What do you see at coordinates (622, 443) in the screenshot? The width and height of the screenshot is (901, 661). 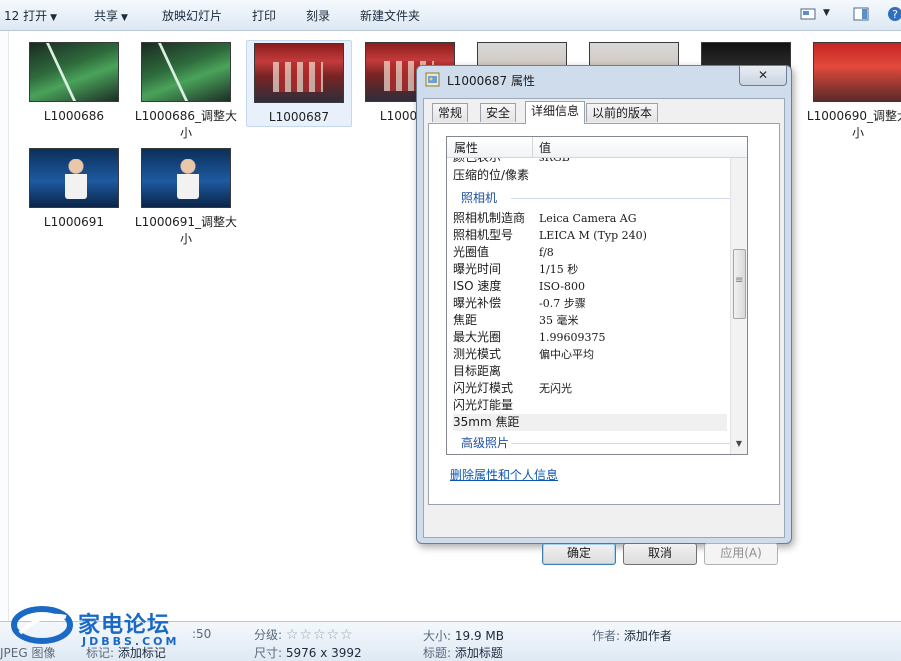 I see `group-divider` at bounding box center [622, 443].